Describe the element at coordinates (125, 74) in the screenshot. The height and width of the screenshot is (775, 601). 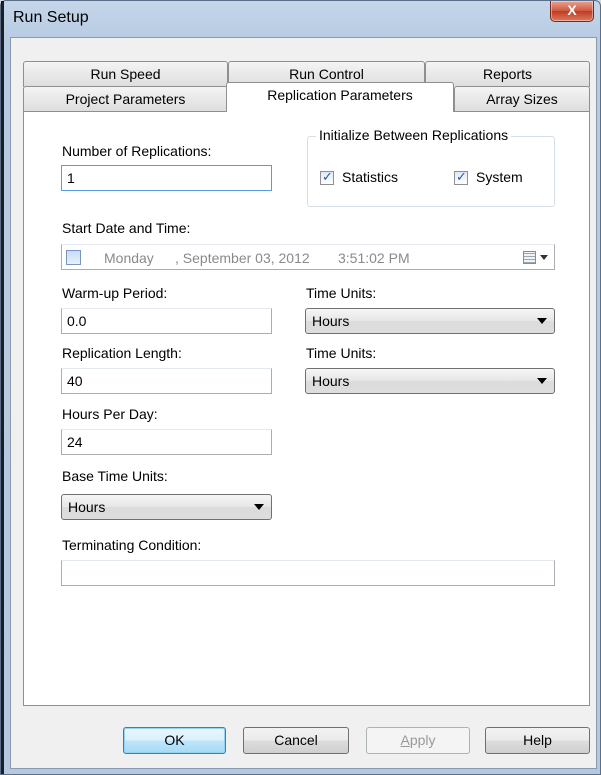
I see `tab-run-speed: Run Speed` at that location.